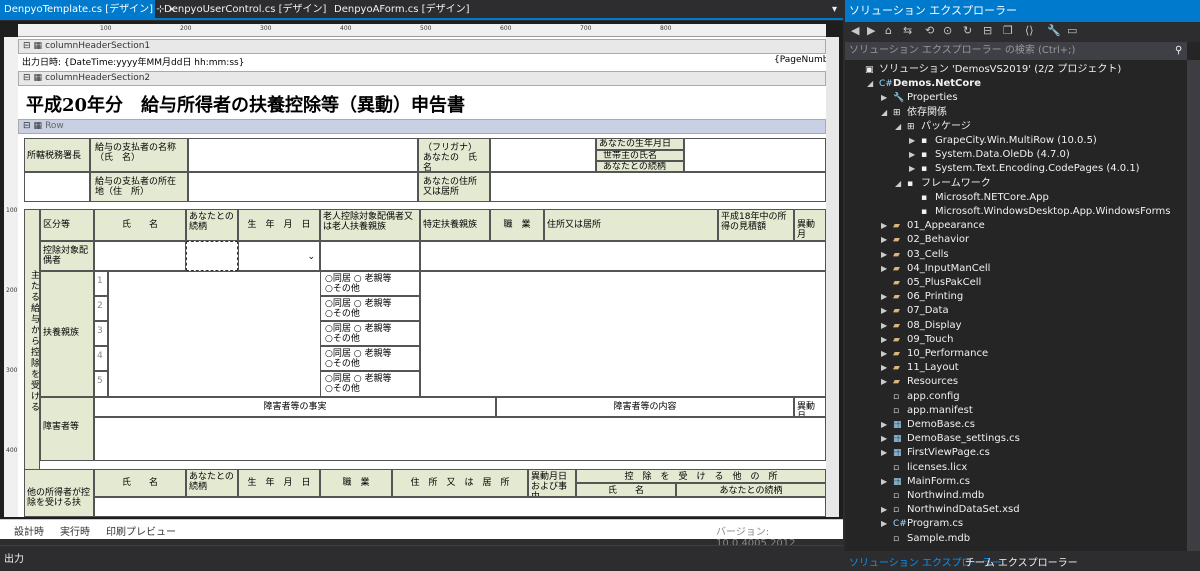 This screenshot has width=1200, height=571. I want to click on tree-item: ▰ 05_PlusPakCell, so click(931, 283).